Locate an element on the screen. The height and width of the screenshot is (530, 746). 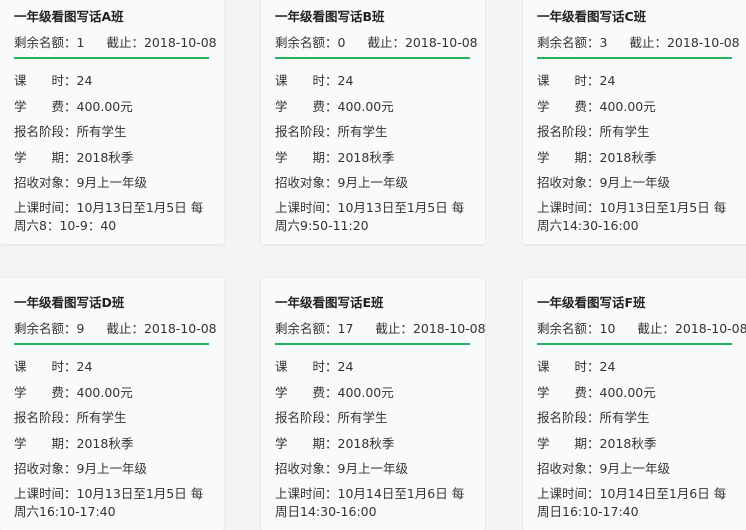
remaining-count: 1 is located at coordinates (80, 42).